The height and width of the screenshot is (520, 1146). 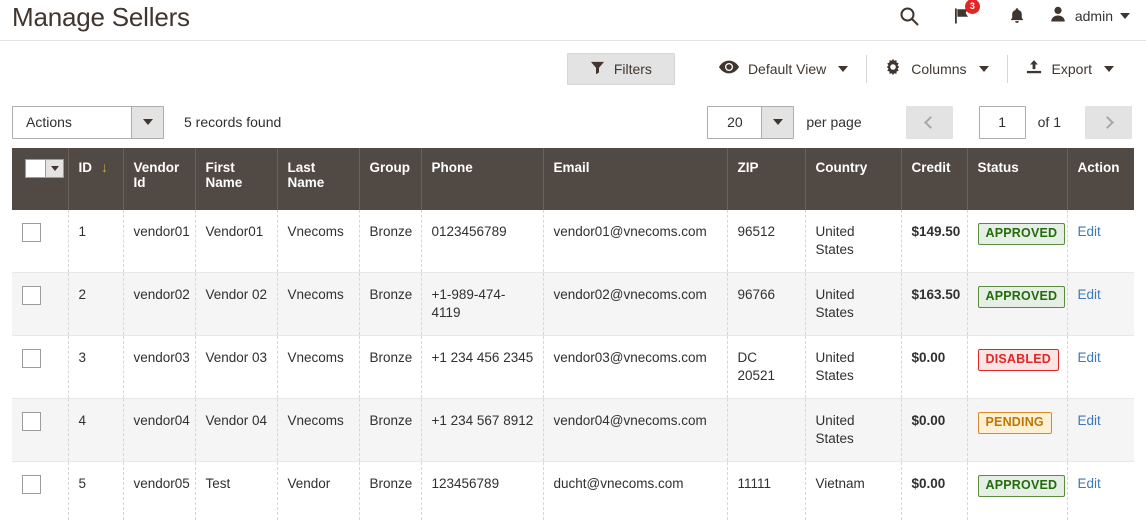 What do you see at coordinates (318, 490) in the screenshot?
I see `cell-last-name: Vendor` at bounding box center [318, 490].